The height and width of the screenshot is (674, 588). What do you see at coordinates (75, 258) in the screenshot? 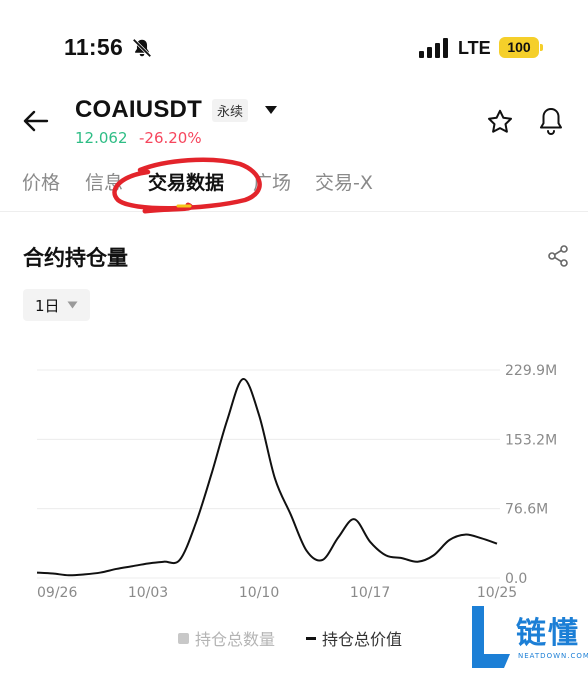
I see `section-title: 合约持仓量` at bounding box center [75, 258].